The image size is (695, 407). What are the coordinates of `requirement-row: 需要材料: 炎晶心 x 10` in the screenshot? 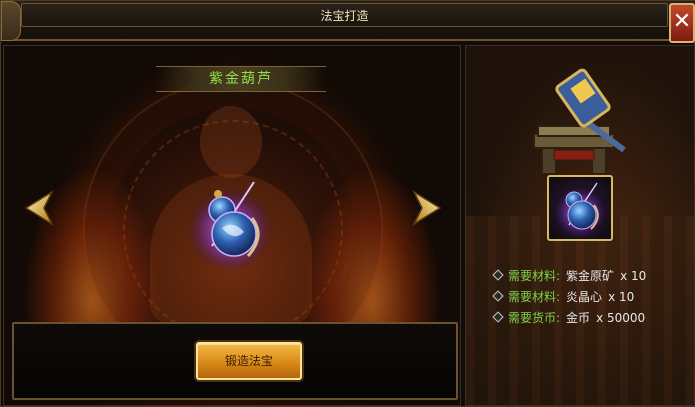 It's located at (593, 297).